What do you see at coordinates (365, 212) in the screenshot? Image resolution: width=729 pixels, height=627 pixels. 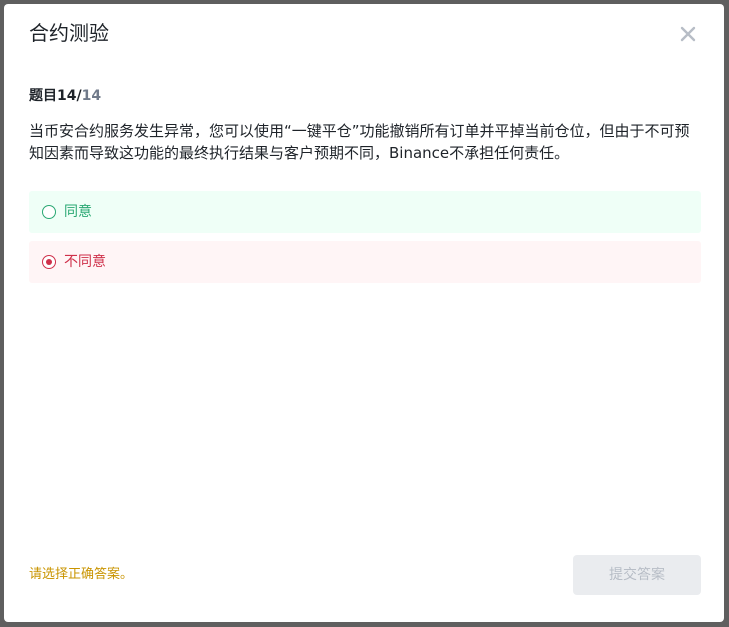 I see `option-agree: 同意` at bounding box center [365, 212].